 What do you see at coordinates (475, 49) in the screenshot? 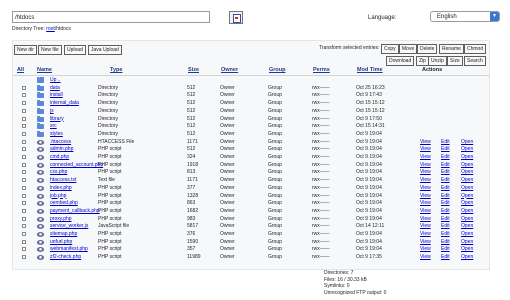
I see `chmod-button: Chmod` at bounding box center [475, 49].